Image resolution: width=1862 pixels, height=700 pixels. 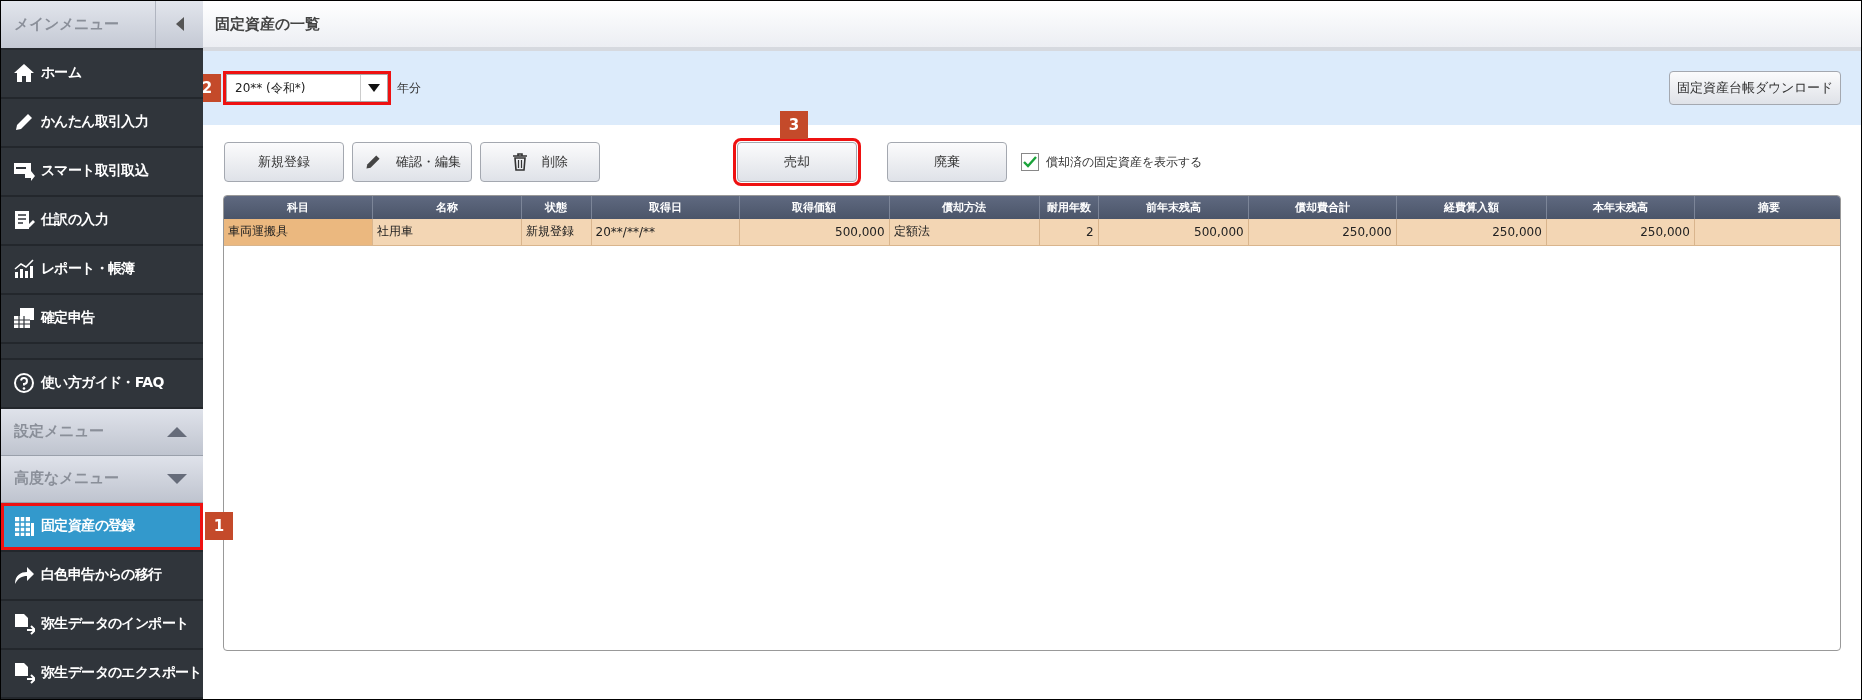 What do you see at coordinates (665, 232) in the screenshot?
I see `table-cell: 20**/**/**` at bounding box center [665, 232].